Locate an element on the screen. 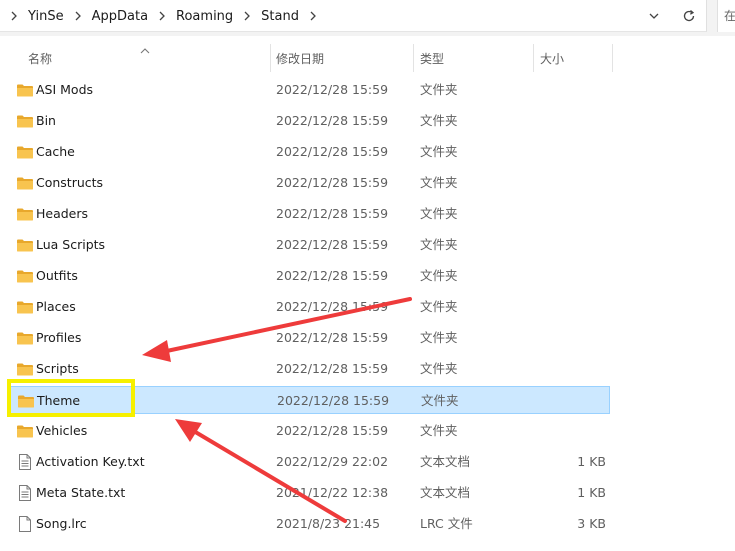 This screenshot has width=735, height=551. file-date: 2021/12/22 12:38 is located at coordinates (332, 492).